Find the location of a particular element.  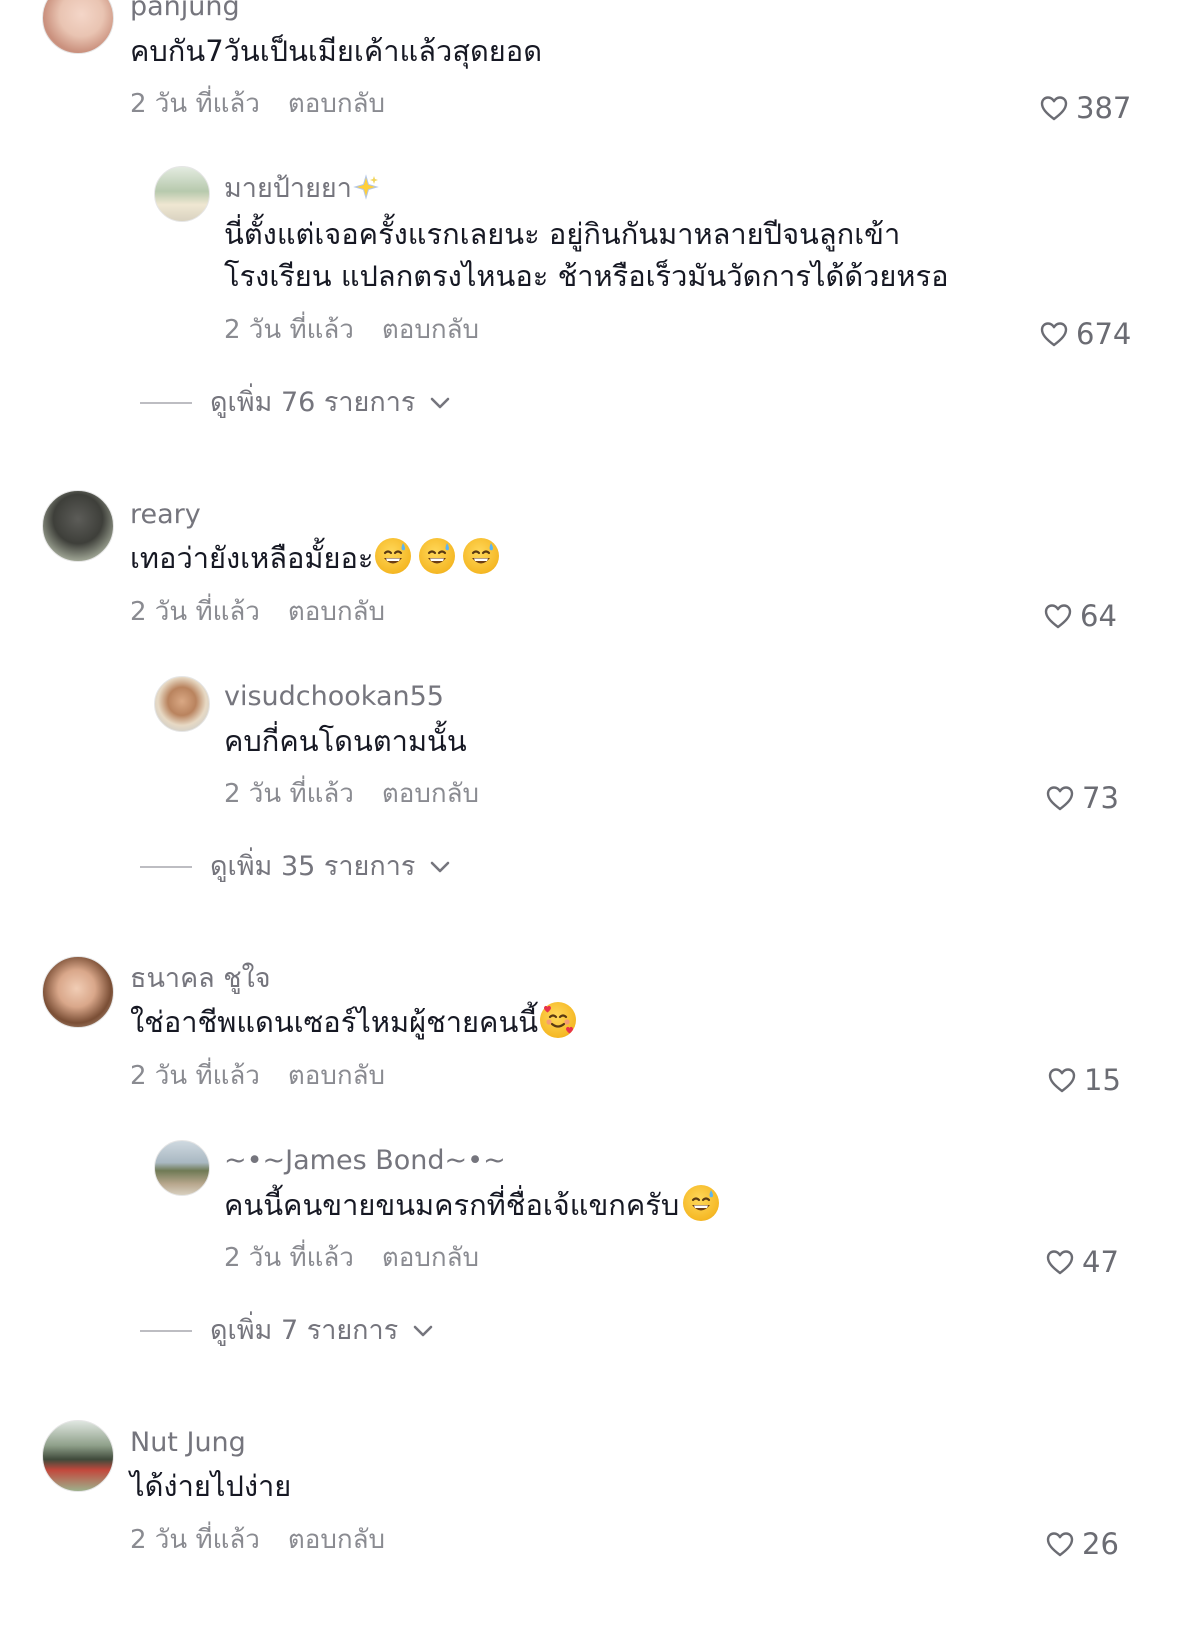

like-button: 674 is located at coordinates (1085, 334).